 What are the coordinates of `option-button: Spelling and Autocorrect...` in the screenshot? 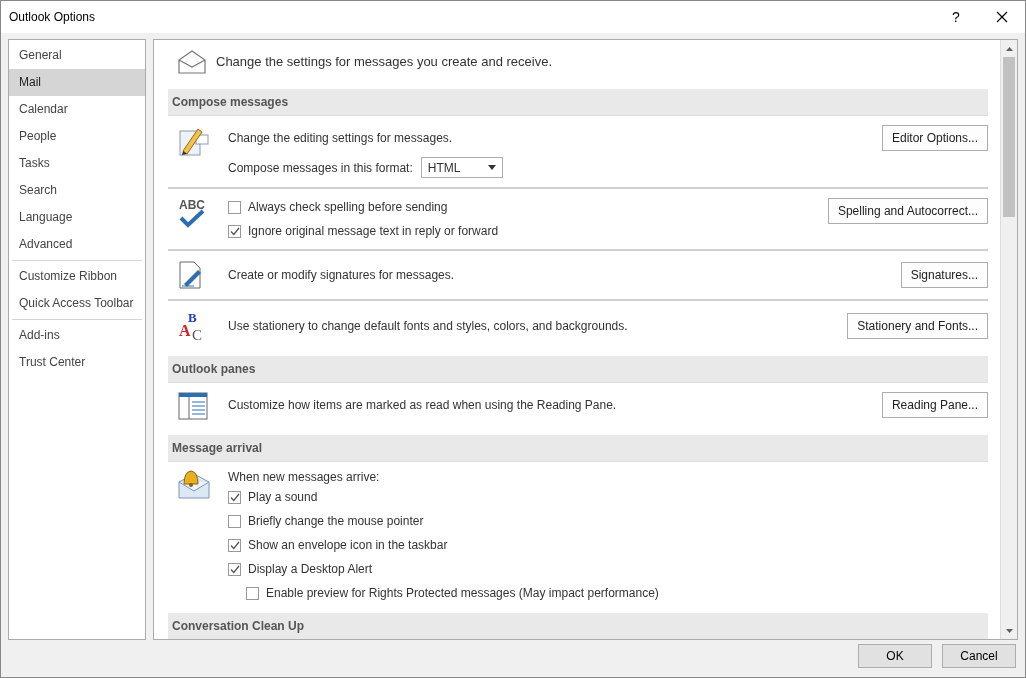 It's located at (907, 211).